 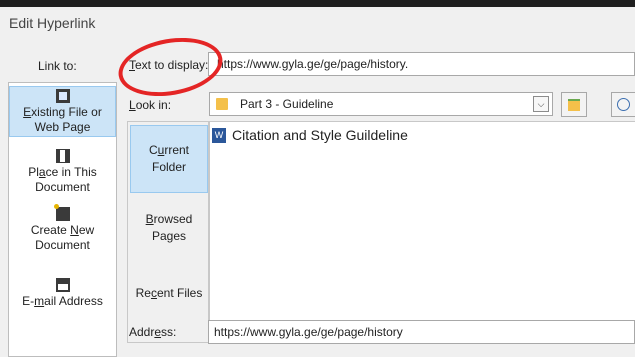 I want to click on link-to-create-new-document: Create New Document, so click(x=62, y=228).